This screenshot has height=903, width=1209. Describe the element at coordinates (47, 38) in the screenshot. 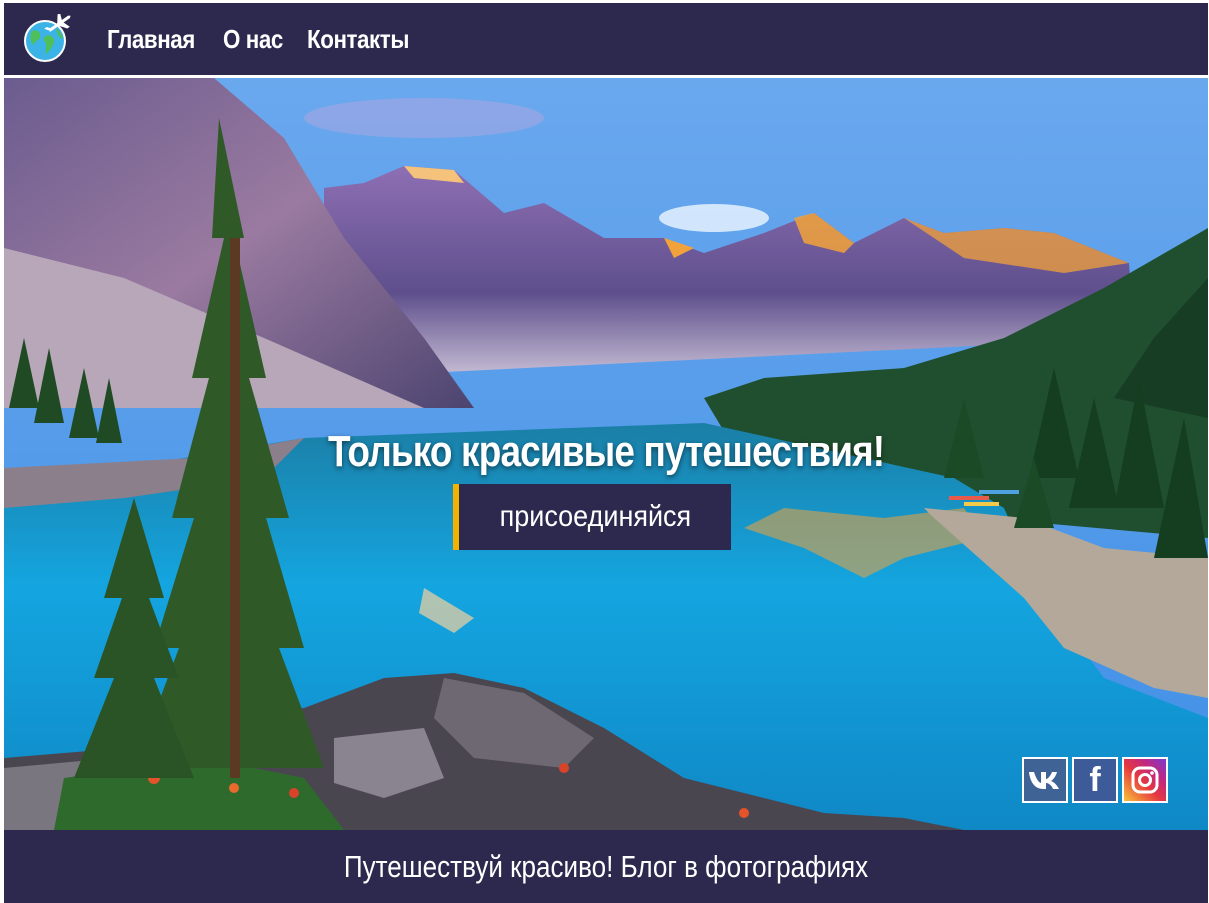

I see `globe-airplane-icon` at that location.